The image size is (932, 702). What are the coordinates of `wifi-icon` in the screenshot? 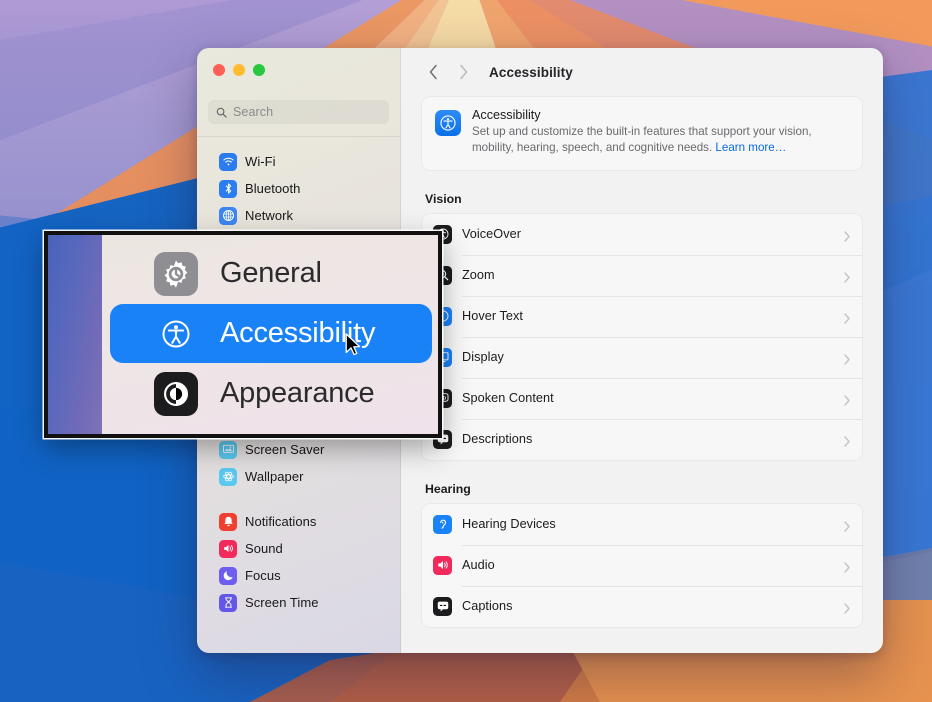 It's located at (228, 161).